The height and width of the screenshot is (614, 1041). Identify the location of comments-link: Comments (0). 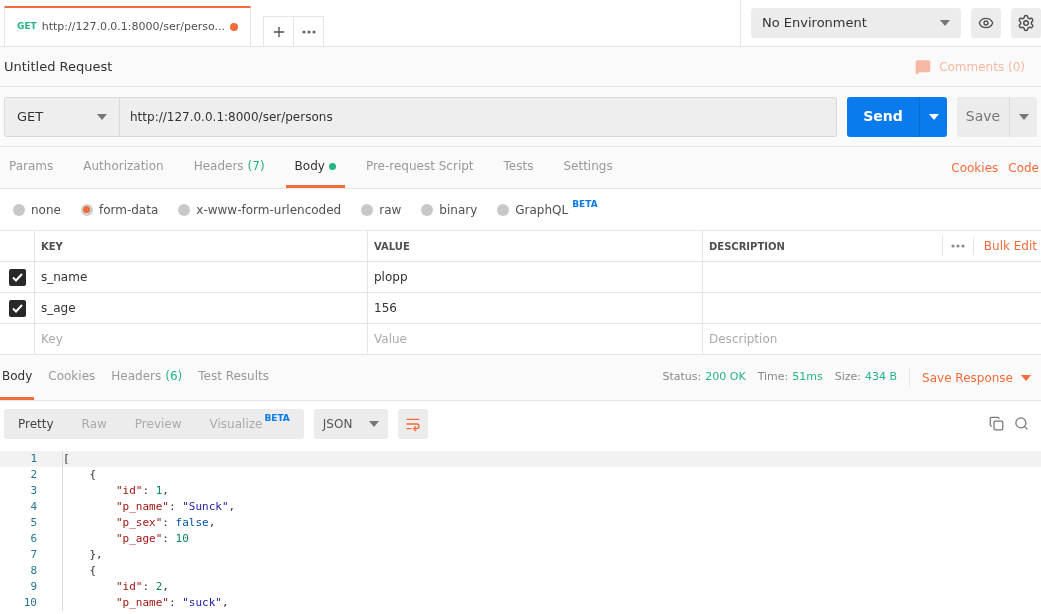
(982, 66).